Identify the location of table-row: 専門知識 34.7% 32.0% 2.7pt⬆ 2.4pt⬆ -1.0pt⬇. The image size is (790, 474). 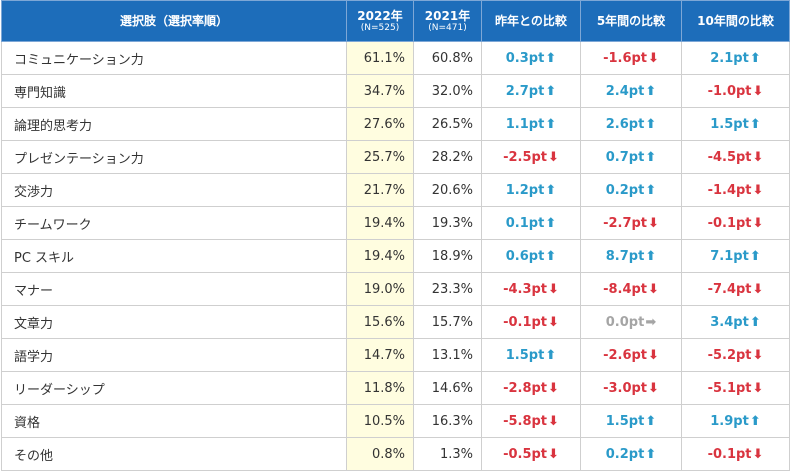
(395, 91).